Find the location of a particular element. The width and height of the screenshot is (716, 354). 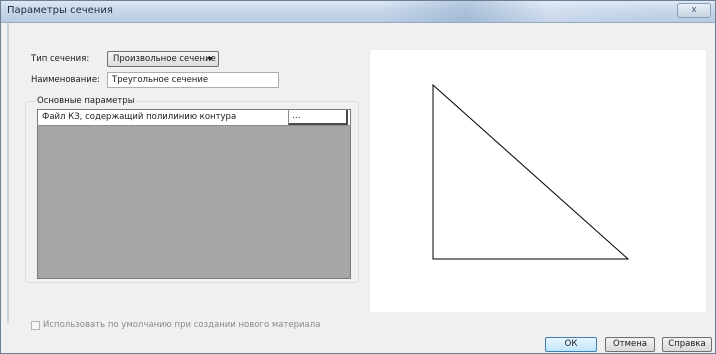

section-type-dropdown: Произвольное сечение is located at coordinates (163, 59).